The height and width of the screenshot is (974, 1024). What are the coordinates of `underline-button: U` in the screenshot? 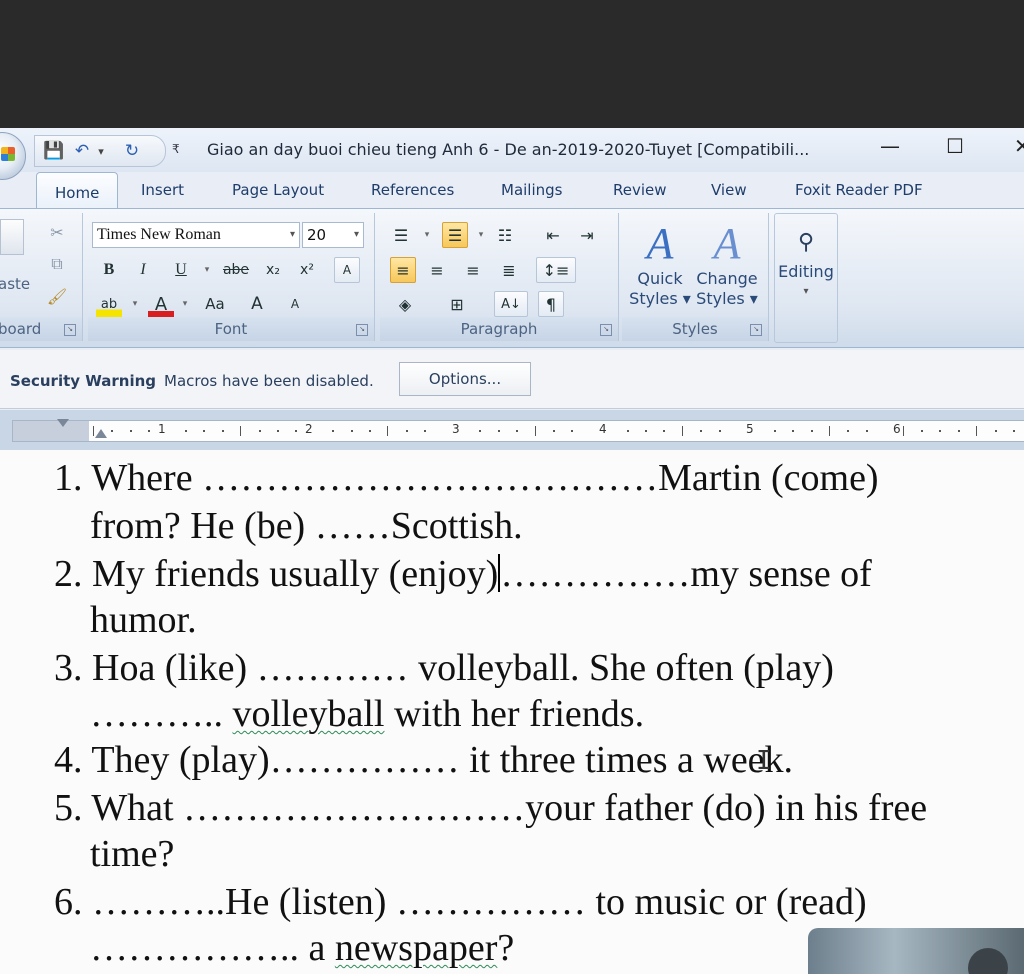 It's located at (181, 270).